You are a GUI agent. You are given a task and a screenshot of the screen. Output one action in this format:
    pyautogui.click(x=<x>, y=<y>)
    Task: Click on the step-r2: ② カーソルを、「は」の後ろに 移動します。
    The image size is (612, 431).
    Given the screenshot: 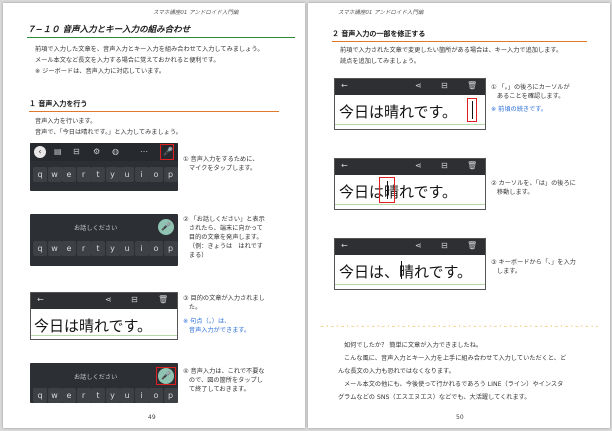 What is the action you would take?
    pyautogui.click(x=533, y=188)
    